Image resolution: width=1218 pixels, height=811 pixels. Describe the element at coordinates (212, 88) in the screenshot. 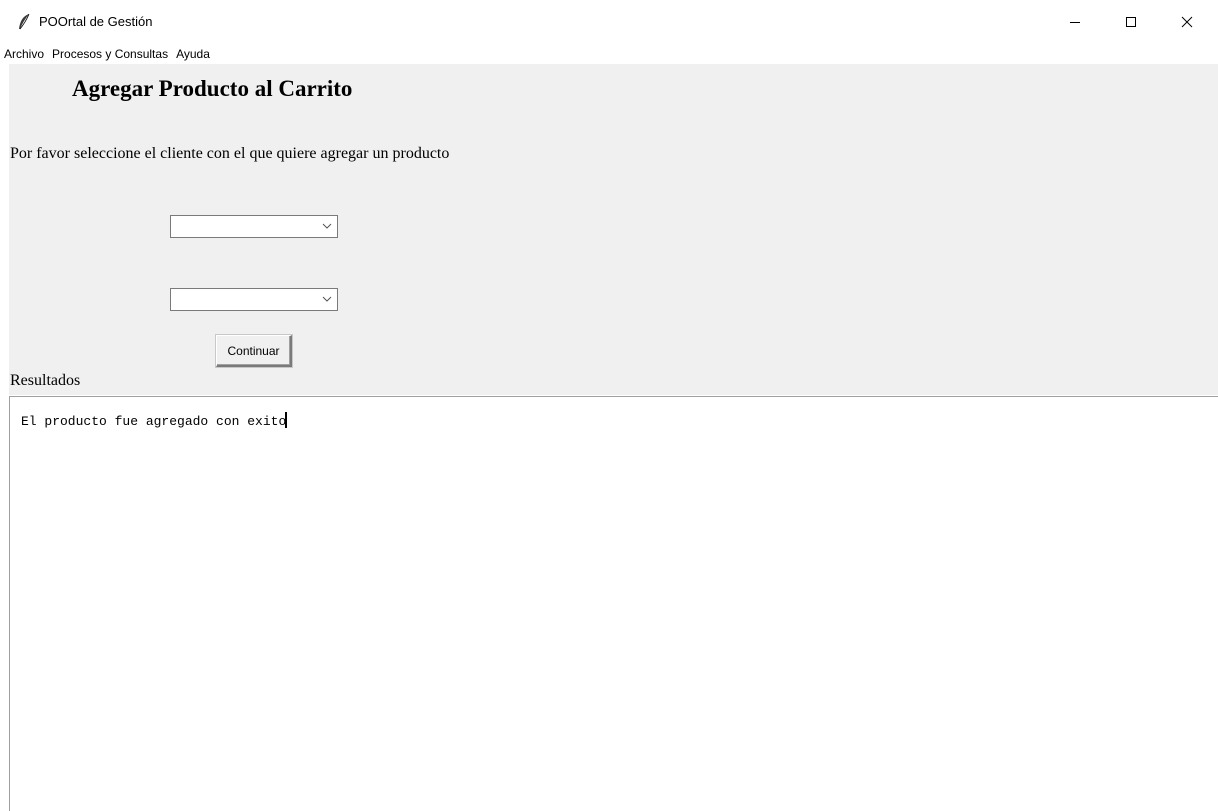

I see `page-title: Agregar Producto al Carrito` at that location.